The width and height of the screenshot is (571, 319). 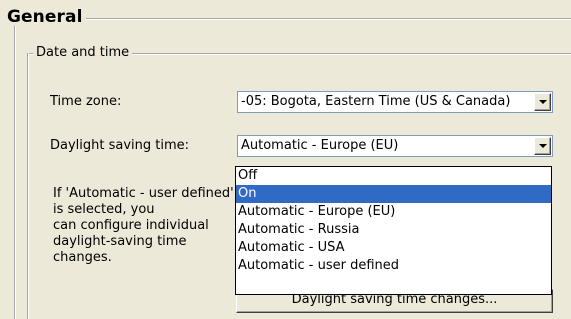 I want to click on general-group-border-top, so click(x=292, y=18).